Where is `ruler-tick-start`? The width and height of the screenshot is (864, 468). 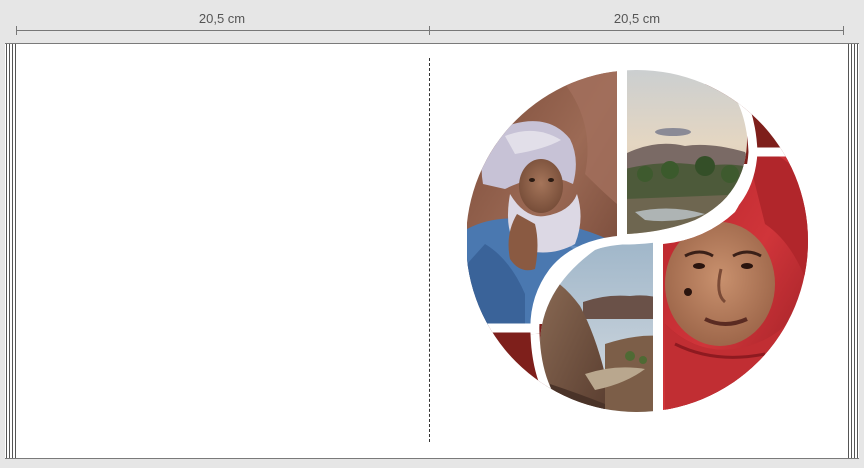
ruler-tick-start is located at coordinates (16, 30).